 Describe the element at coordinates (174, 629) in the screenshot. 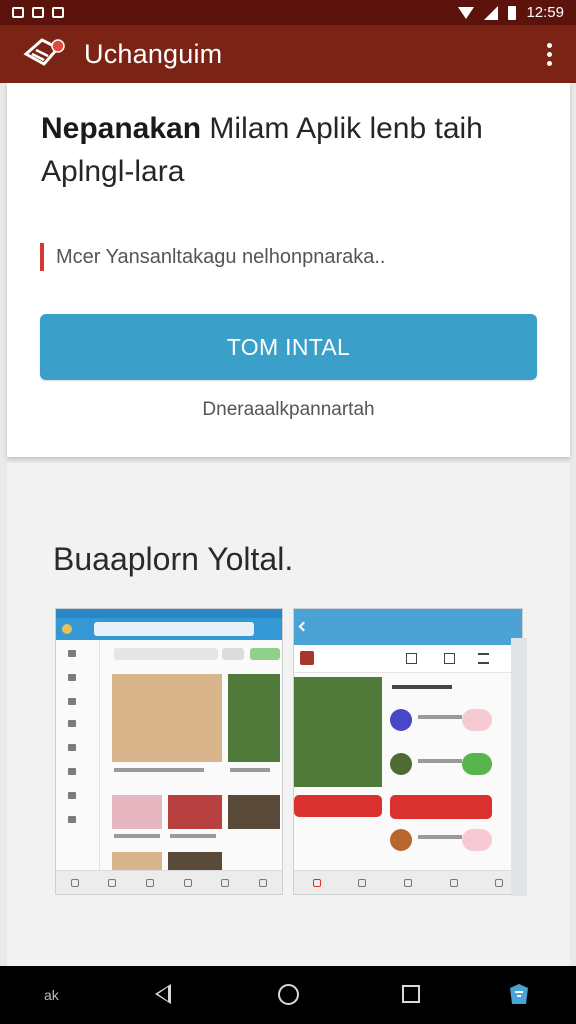

I see `preview-search-bar` at that location.